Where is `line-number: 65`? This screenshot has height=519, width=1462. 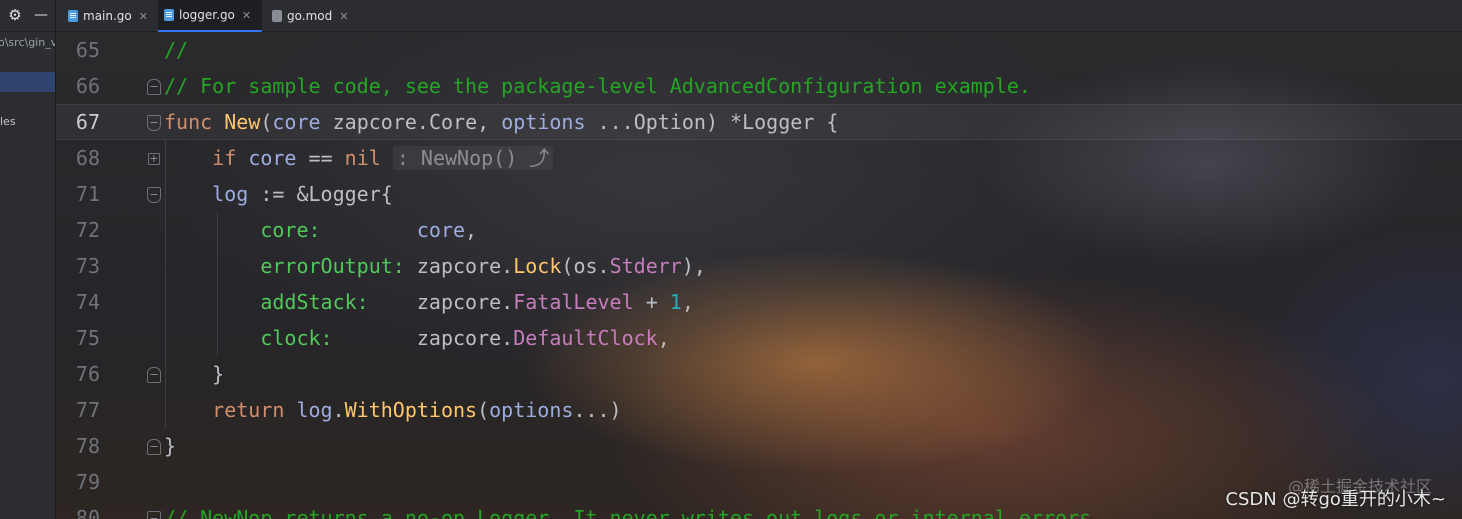 line-number: 65 is located at coordinates (87, 50).